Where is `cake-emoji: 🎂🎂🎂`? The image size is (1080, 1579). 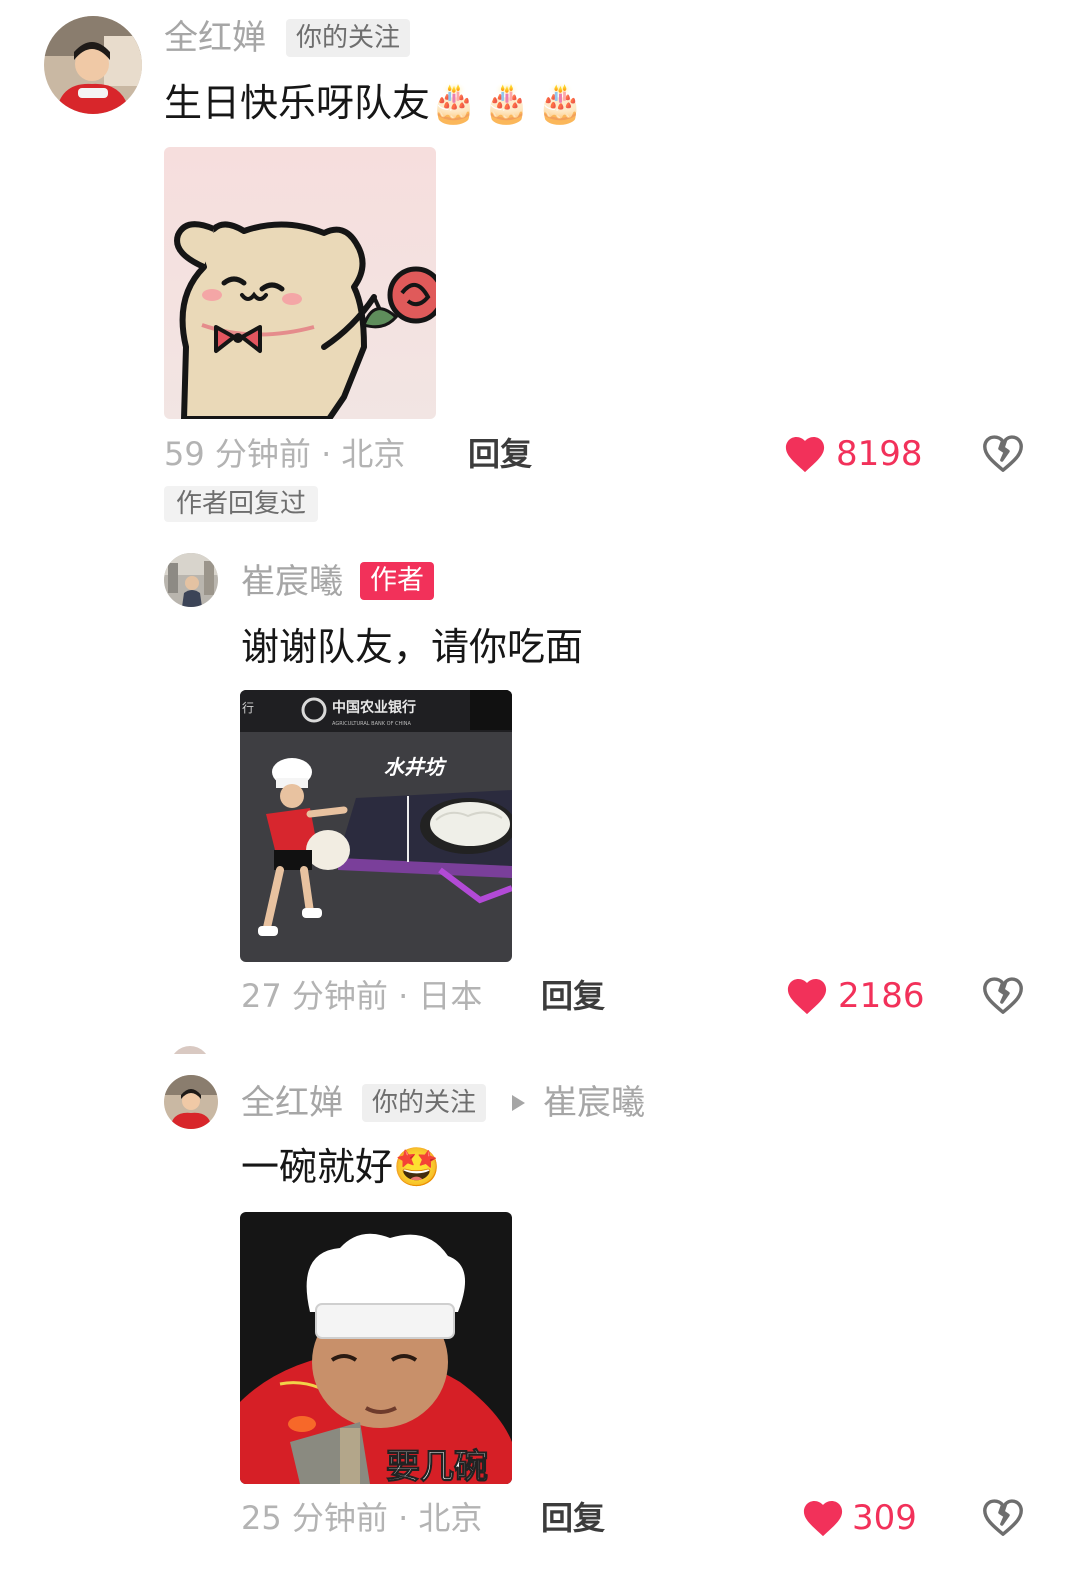 cake-emoji: 🎂🎂🎂 is located at coordinates (510, 103).